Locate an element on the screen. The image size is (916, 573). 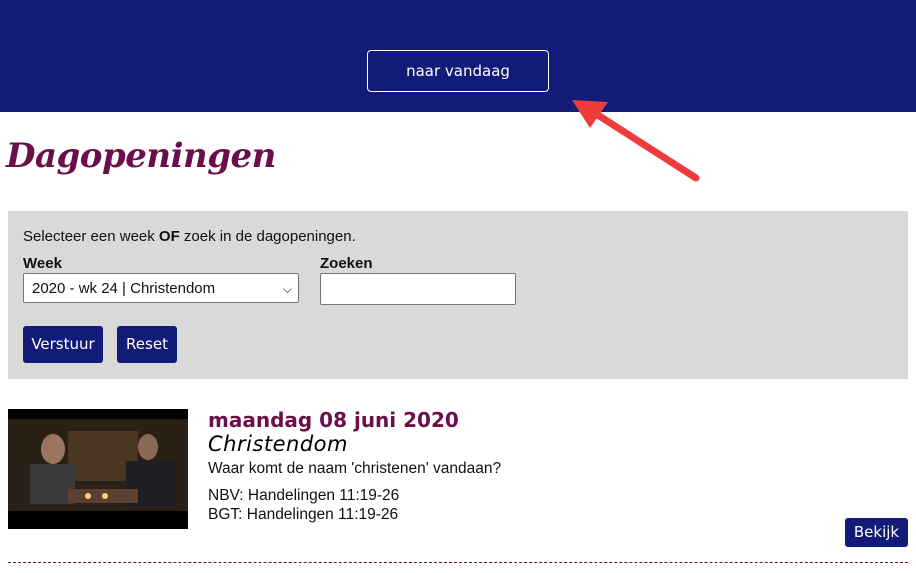
submit-button: Verstuur is located at coordinates (63, 344).